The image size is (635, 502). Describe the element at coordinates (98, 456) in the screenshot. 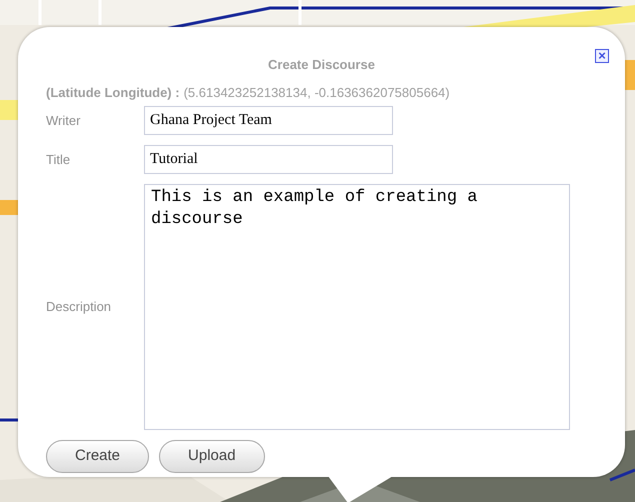

I see `action-button: Create` at that location.